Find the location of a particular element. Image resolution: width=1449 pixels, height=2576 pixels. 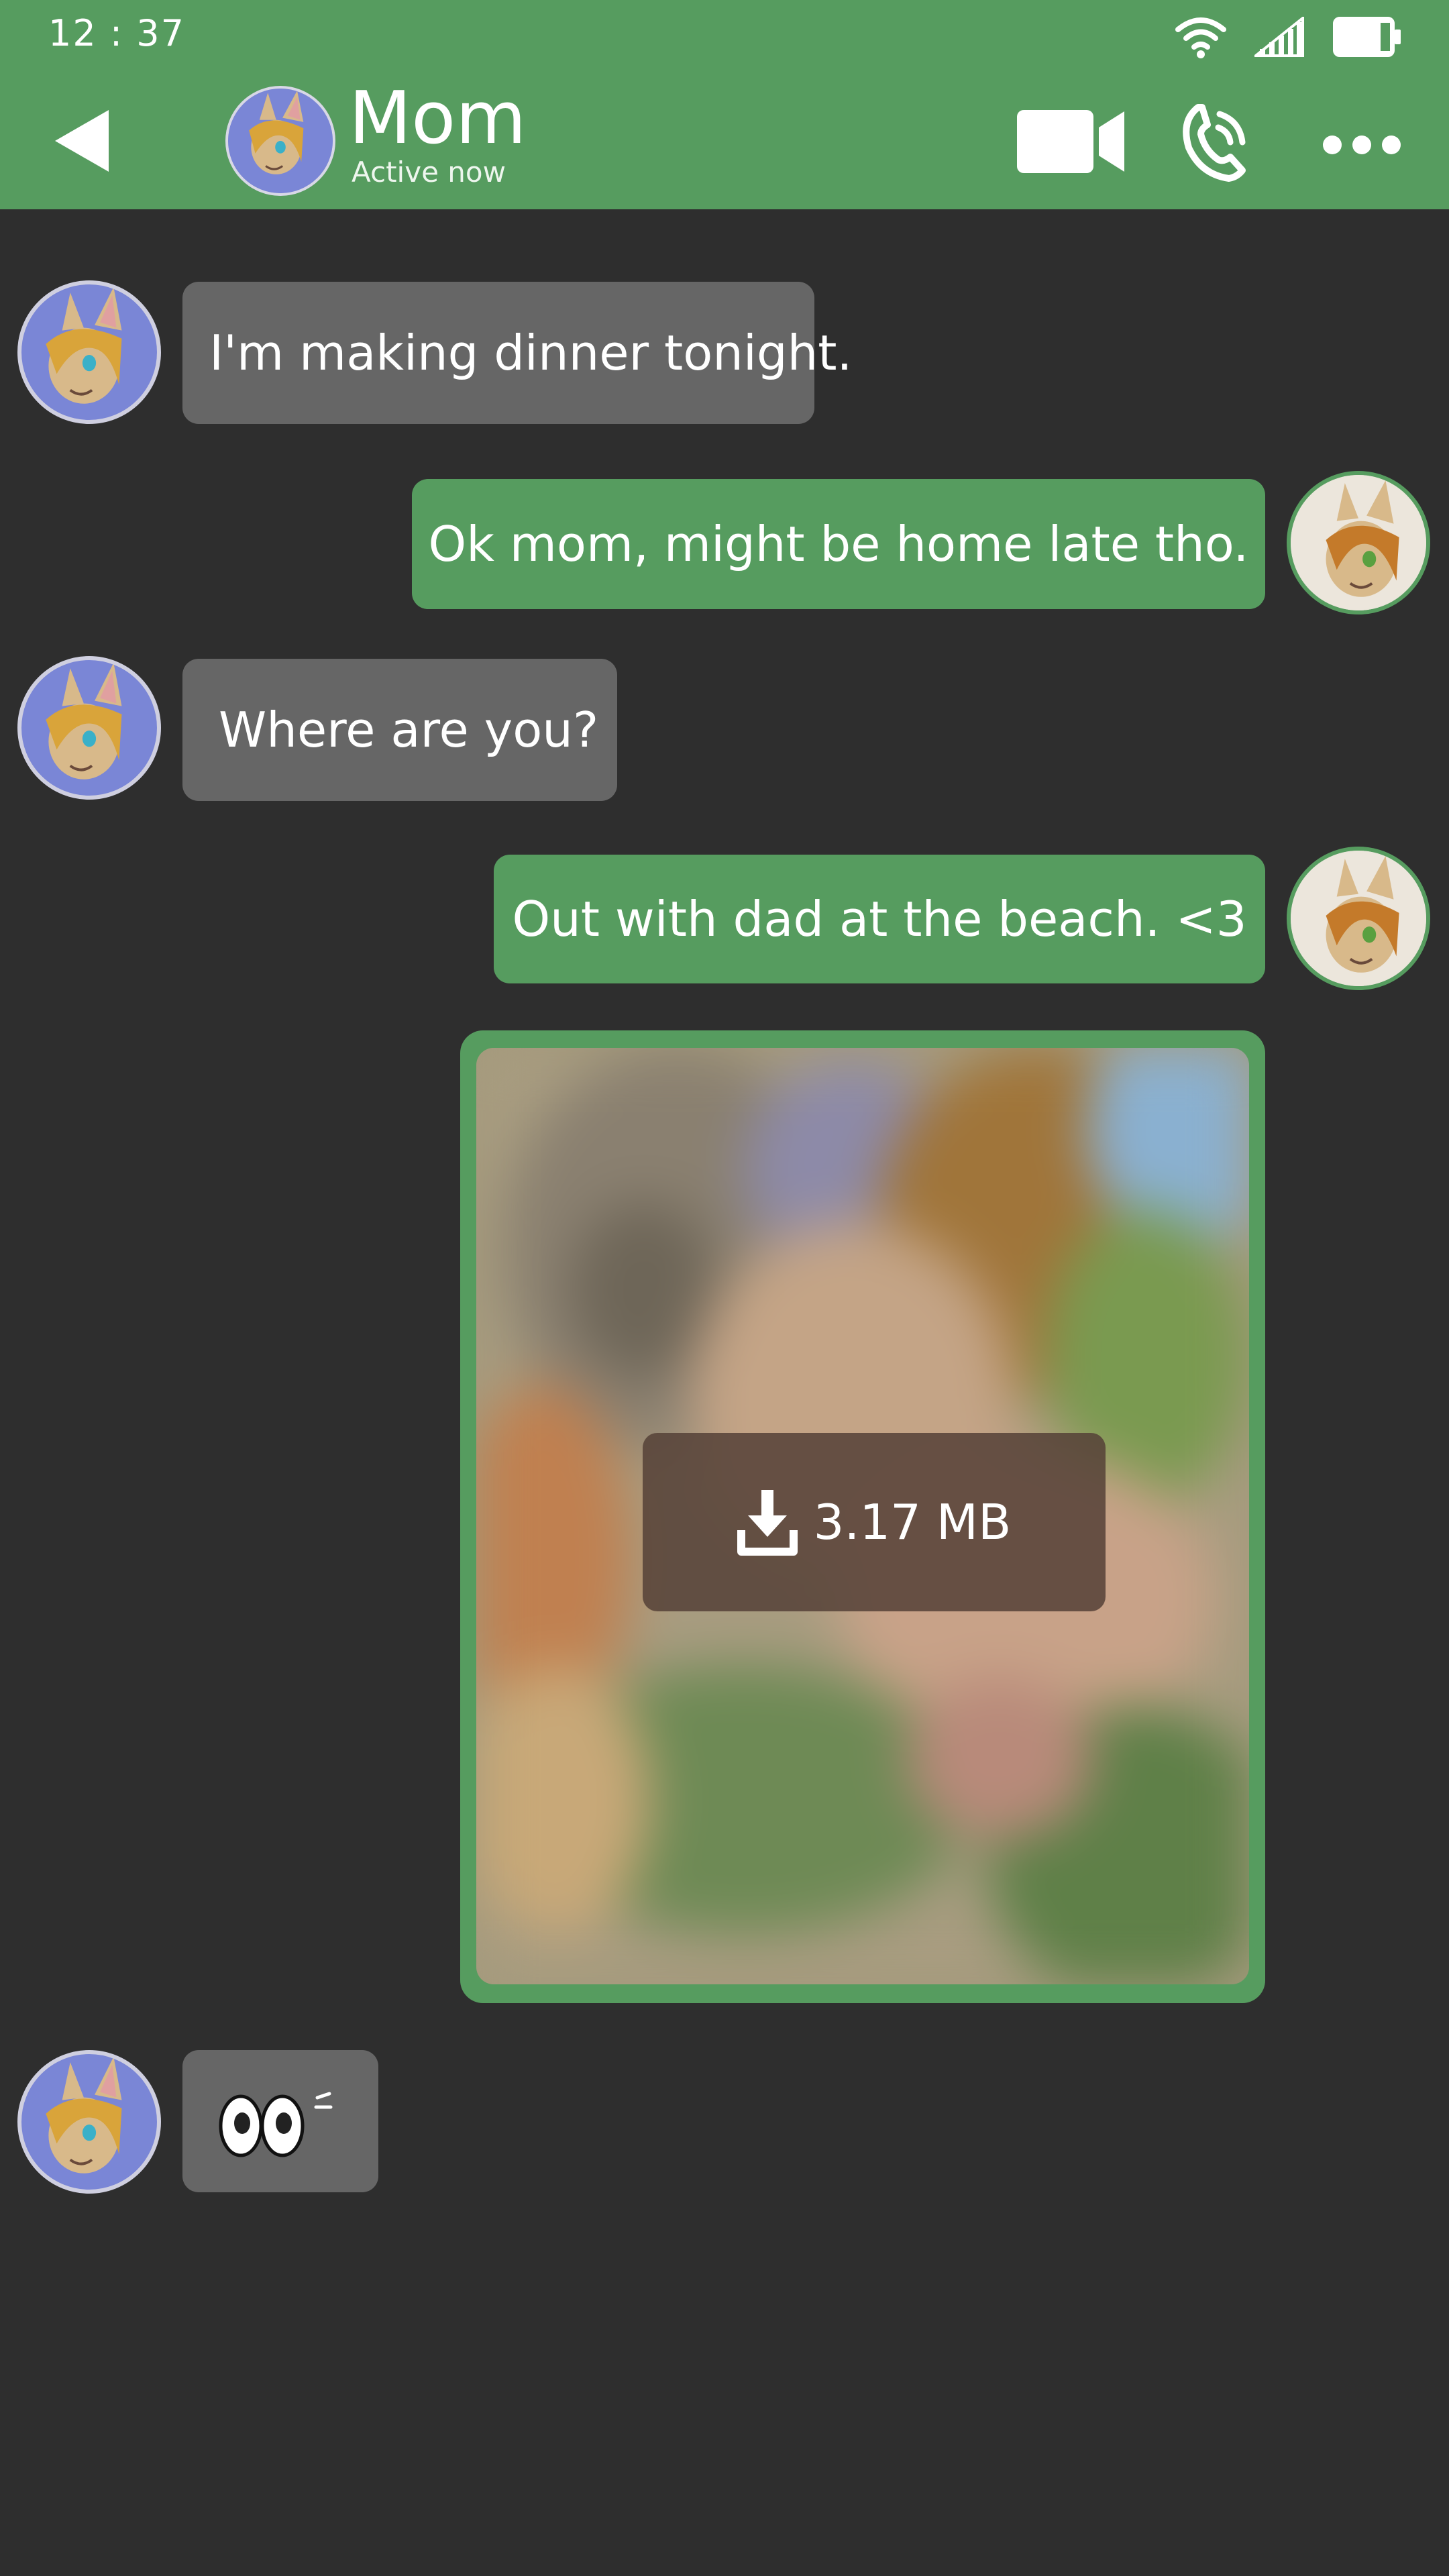

back-arrow-icon is located at coordinates (81, 140).